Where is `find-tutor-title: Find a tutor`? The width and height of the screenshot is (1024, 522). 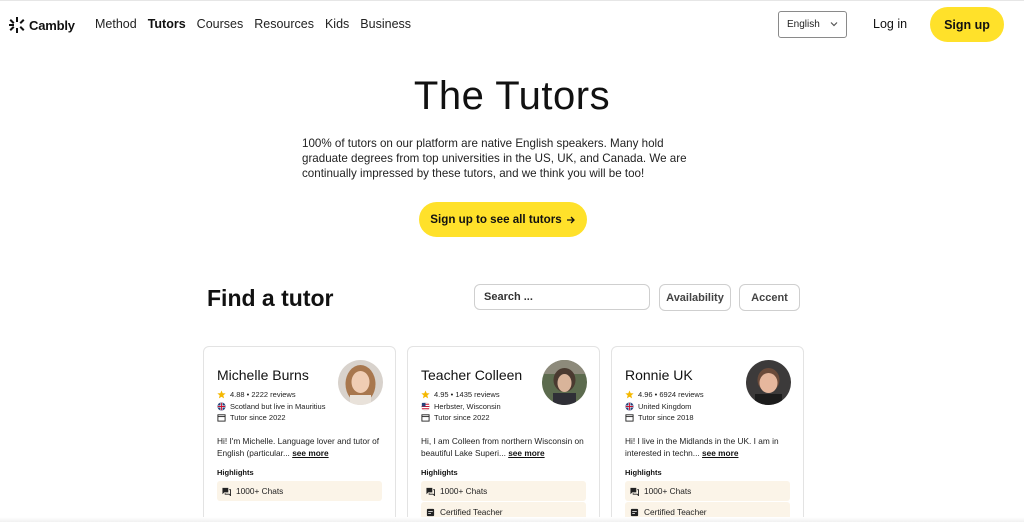
find-tutor-title: Find a tutor is located at coordinates (270, 298).